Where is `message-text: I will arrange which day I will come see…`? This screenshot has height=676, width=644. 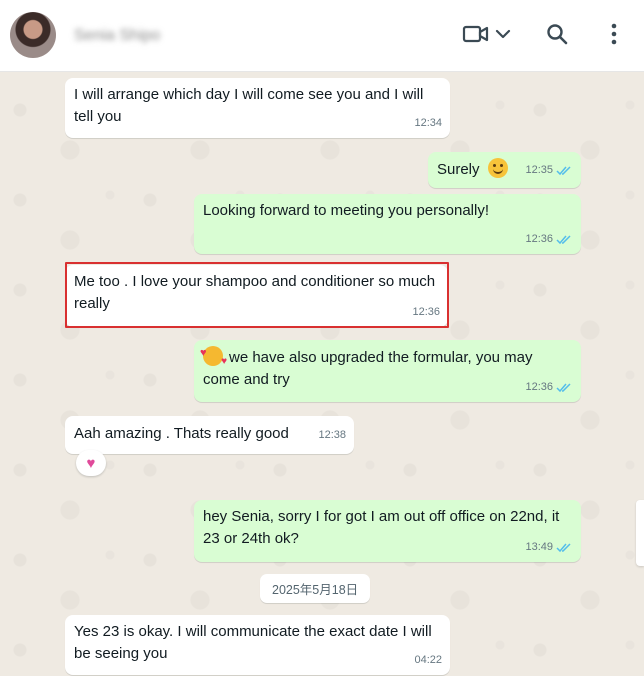
message-text: I will arrange which day I will come see… is located at coordinates (249, 105).